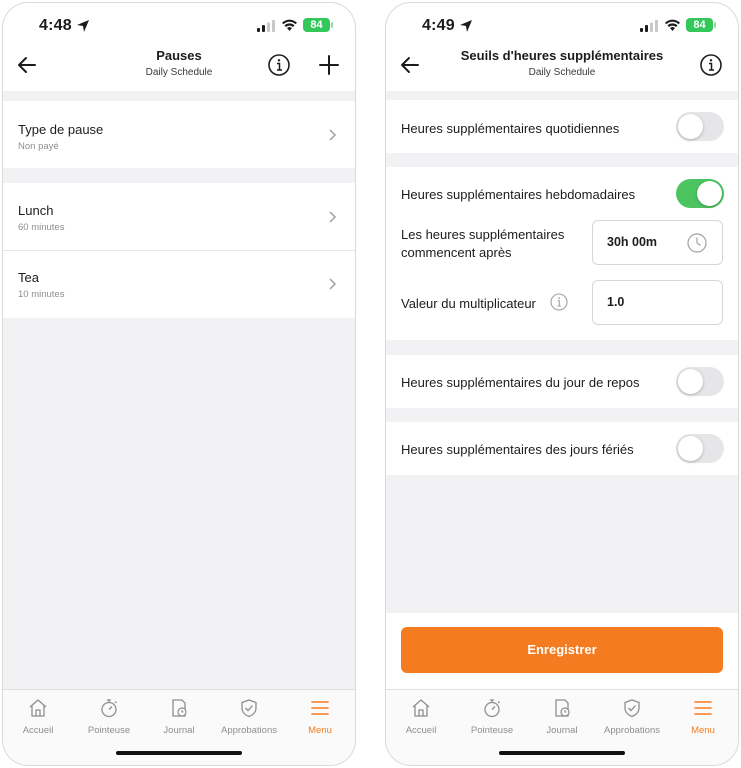  What do you see at coordinates (616, 302) in the screenshot?
I see `multiplier-value: 1.0` at bounding box center [616, 302].